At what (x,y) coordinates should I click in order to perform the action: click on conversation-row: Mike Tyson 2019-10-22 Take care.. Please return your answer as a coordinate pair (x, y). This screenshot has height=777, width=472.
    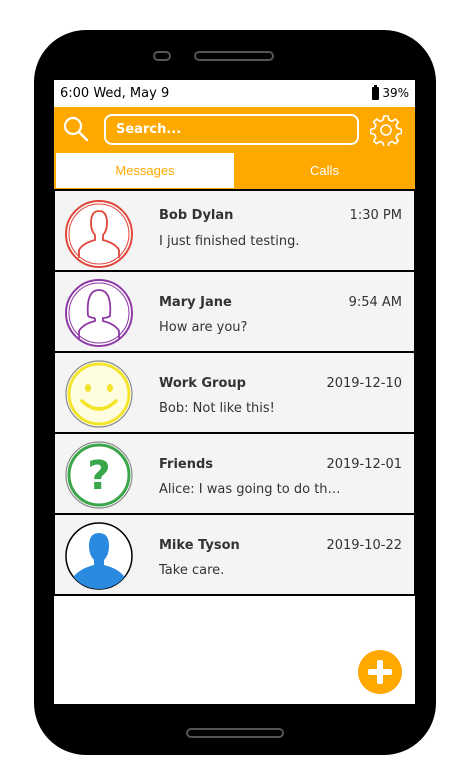
    Looking at the image, I should click on (234, 555).